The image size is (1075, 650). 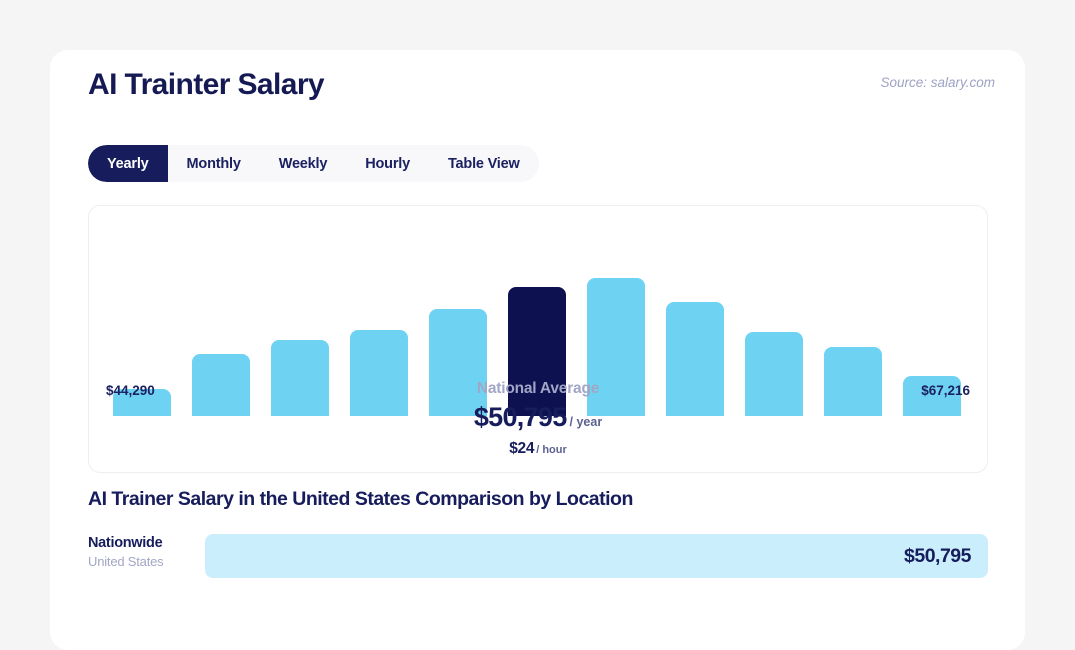 I want to click on national-average-block: National Average $50,795/ year $24/ hour, so click(x=538, y=419).